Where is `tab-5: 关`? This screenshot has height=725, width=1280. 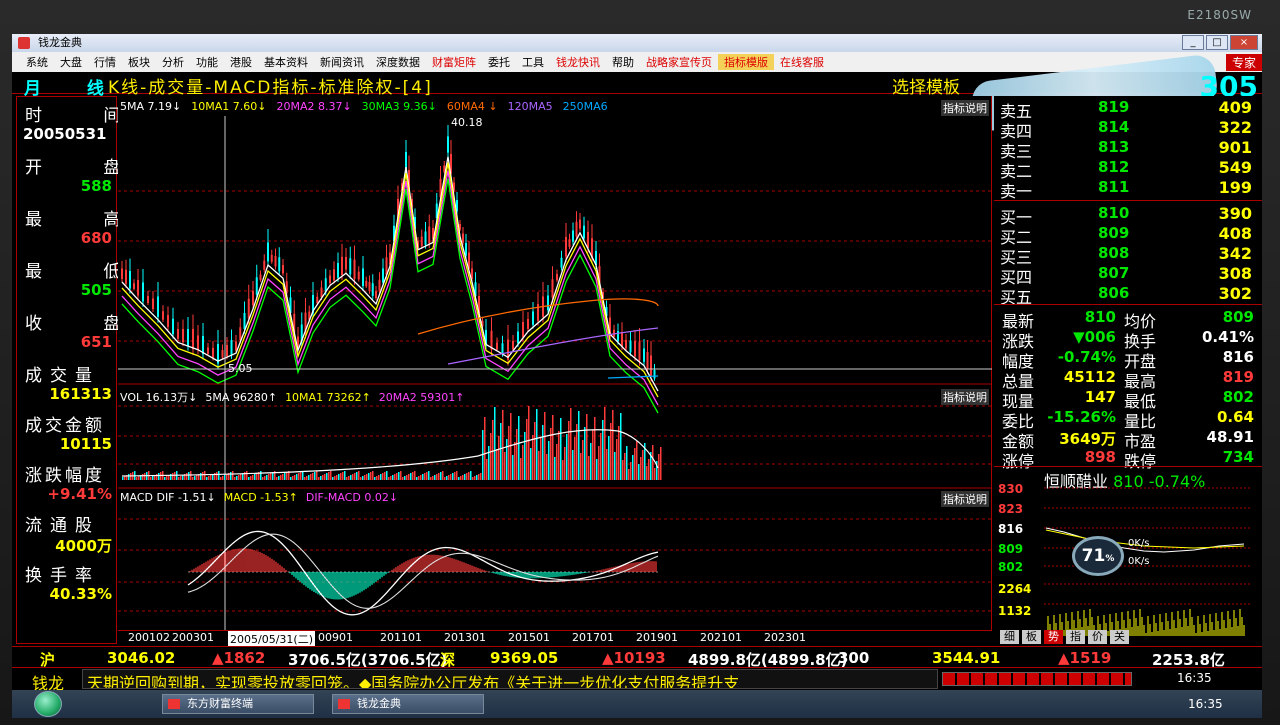
tab-5: 关 is located at coordinates (1119, 637).